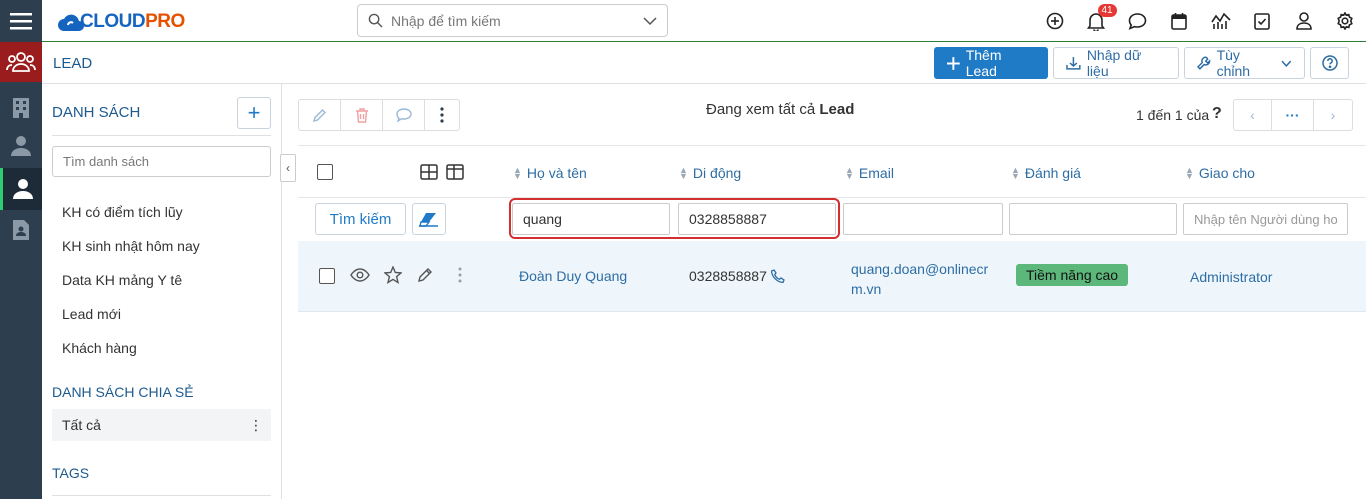 This screenshot has height=499, width=1366. Describe the element at coordinates (923, 219) in the screenshot. I see `filter-email-input` at that location.